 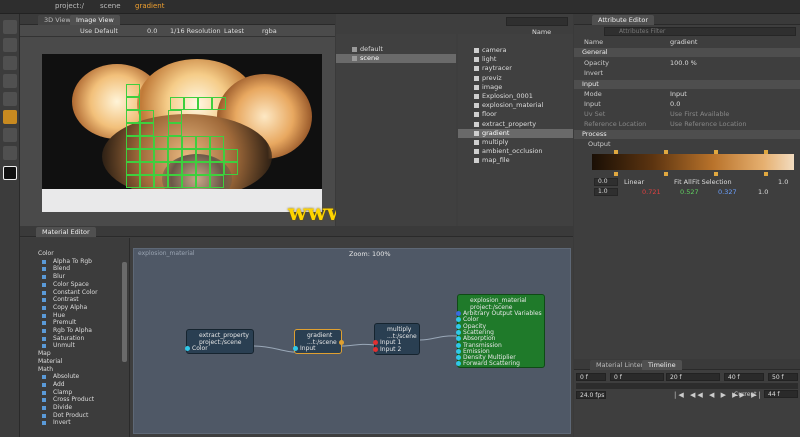 I want to click on interpolation-select: Linear, so click(x=634, y=182).